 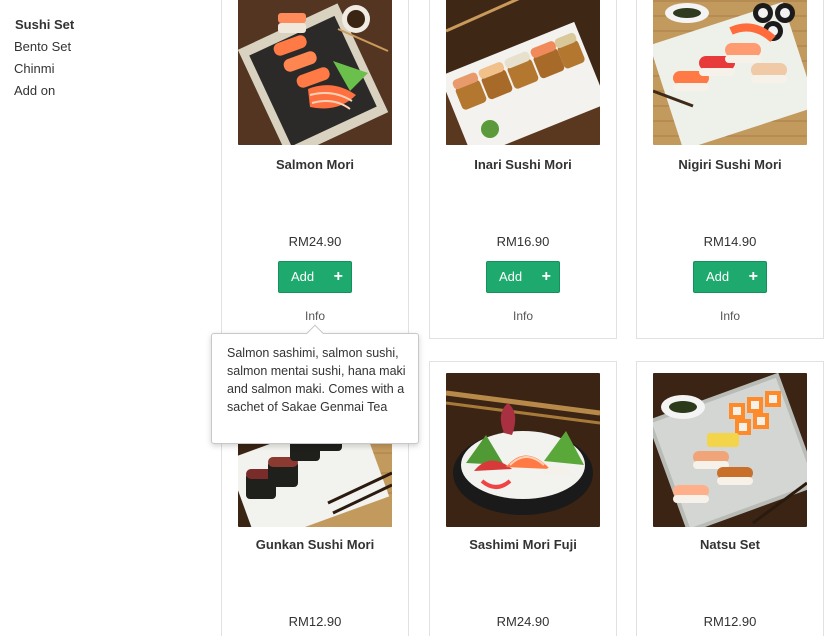 I want to click on product-card: Inari Sushi Mori RM16.90 Add + Info, so click(x=523, y=169).